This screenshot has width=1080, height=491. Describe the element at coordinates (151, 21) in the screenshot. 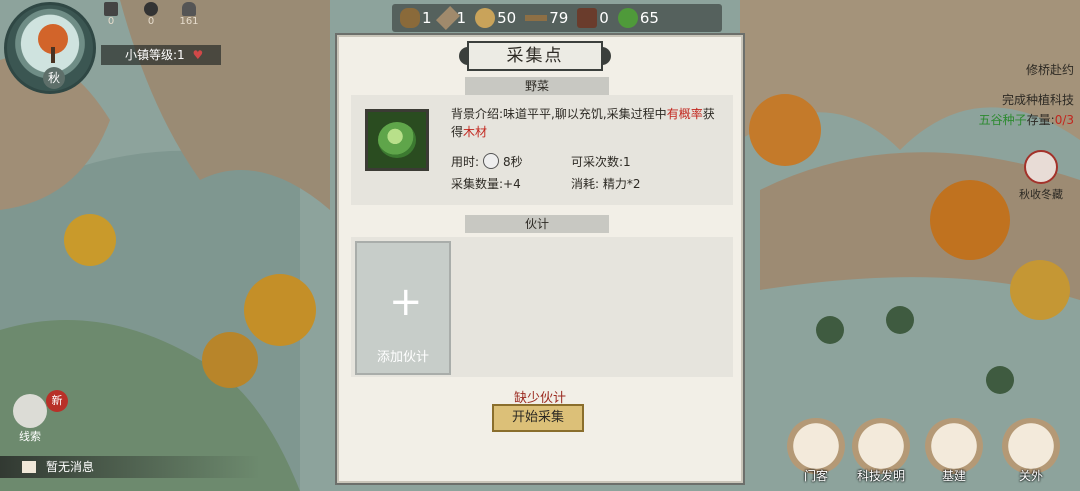

I see `copper-value: 0` at that location.